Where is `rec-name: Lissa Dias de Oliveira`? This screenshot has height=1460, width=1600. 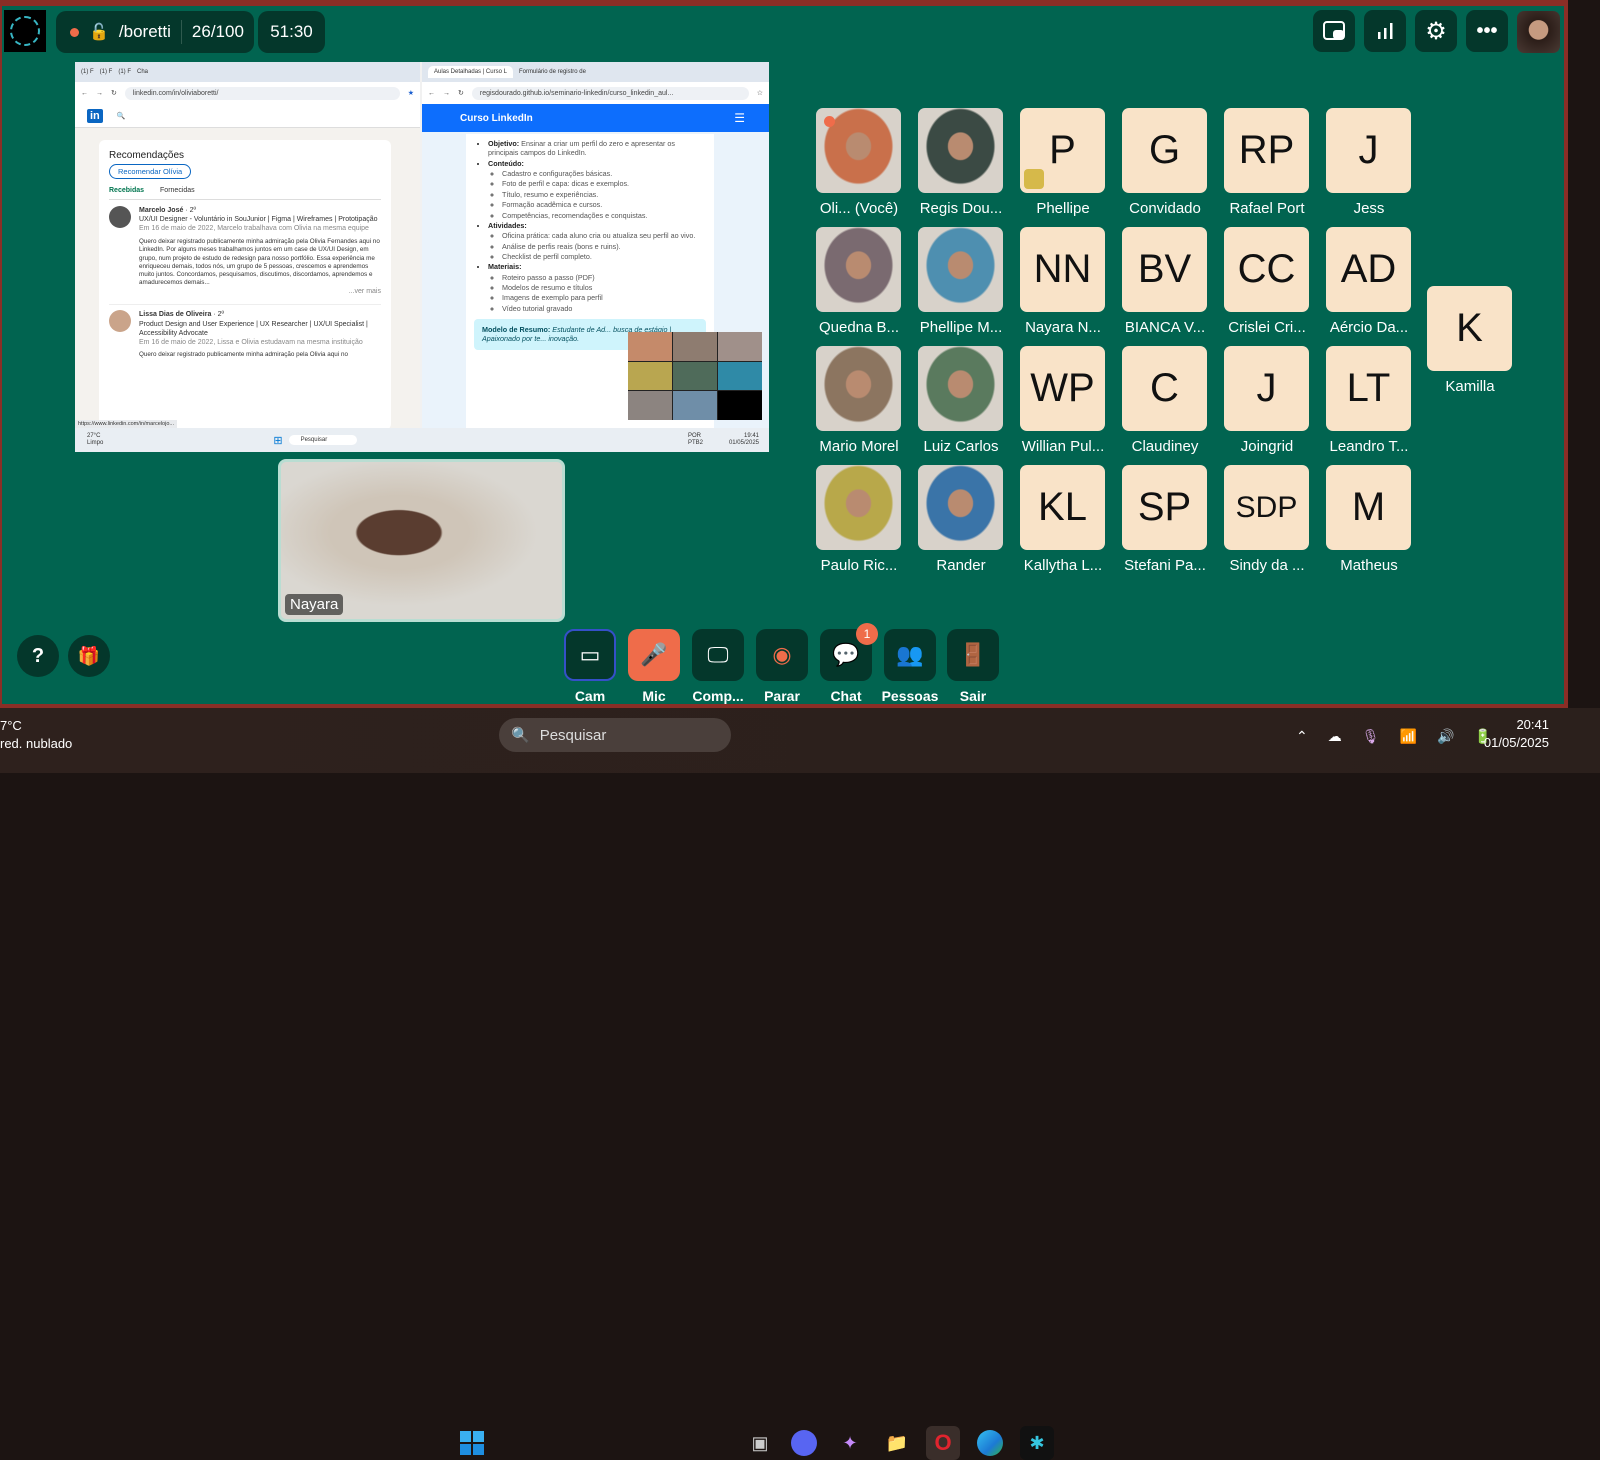 rec-name: Lissa Dias de Oliveira is located at coordinates (175, 314).